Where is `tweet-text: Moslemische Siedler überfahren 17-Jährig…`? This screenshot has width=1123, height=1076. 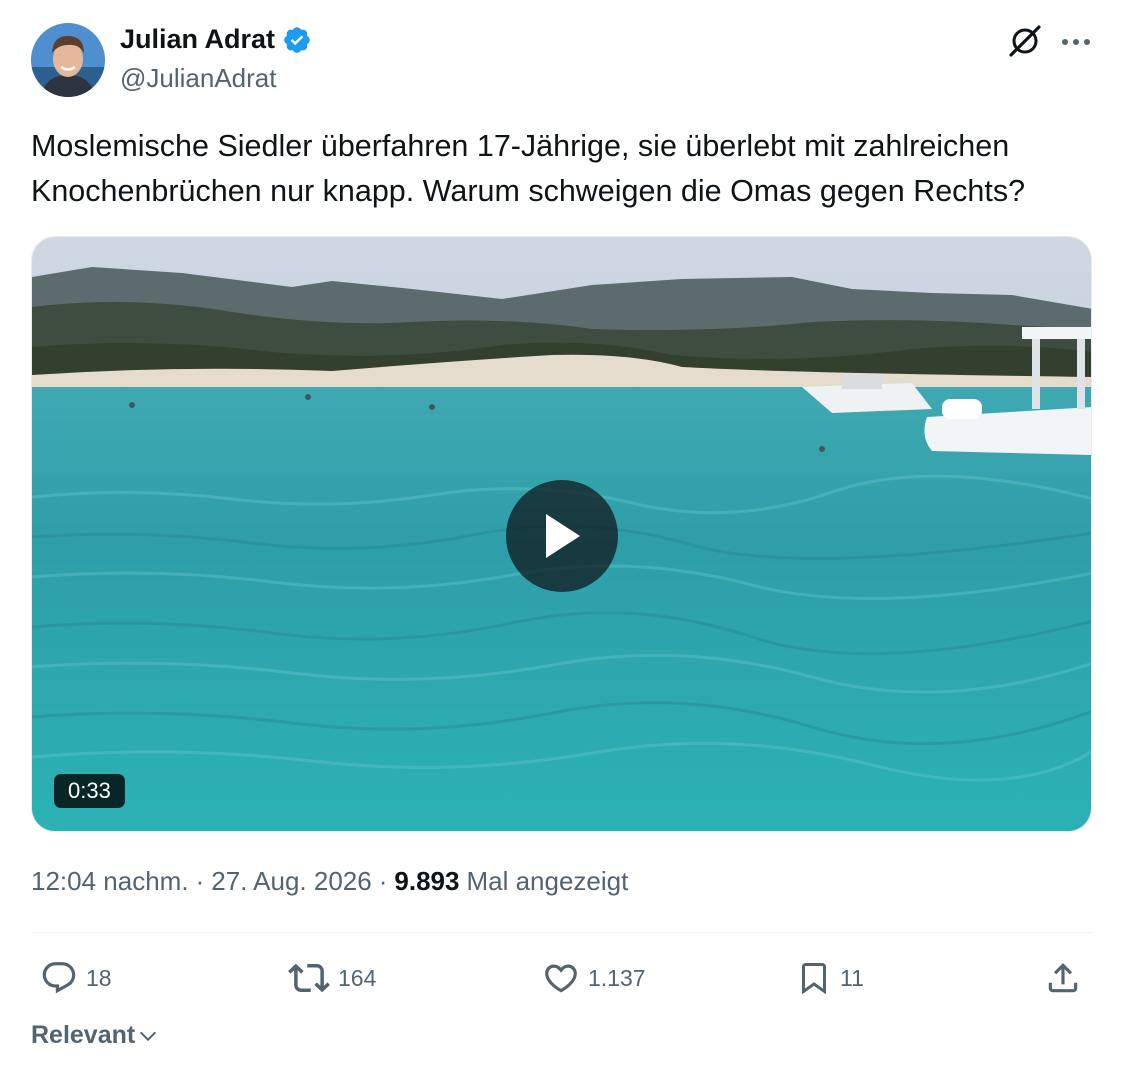
tweet-text: Moslemische Siedler überfahren 17-Jährig… is located at coordinates (528, 168).